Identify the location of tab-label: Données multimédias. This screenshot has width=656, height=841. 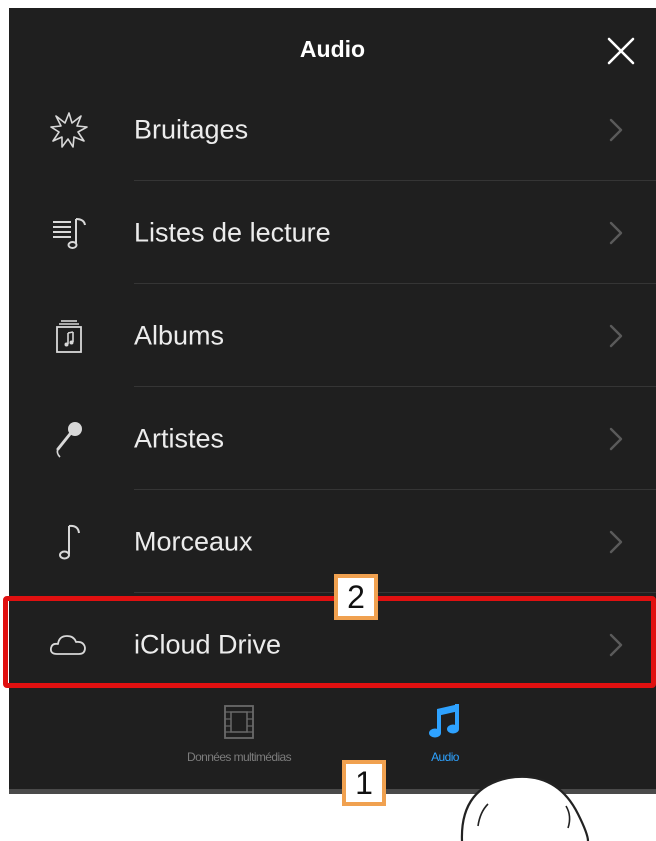
(239, 757).